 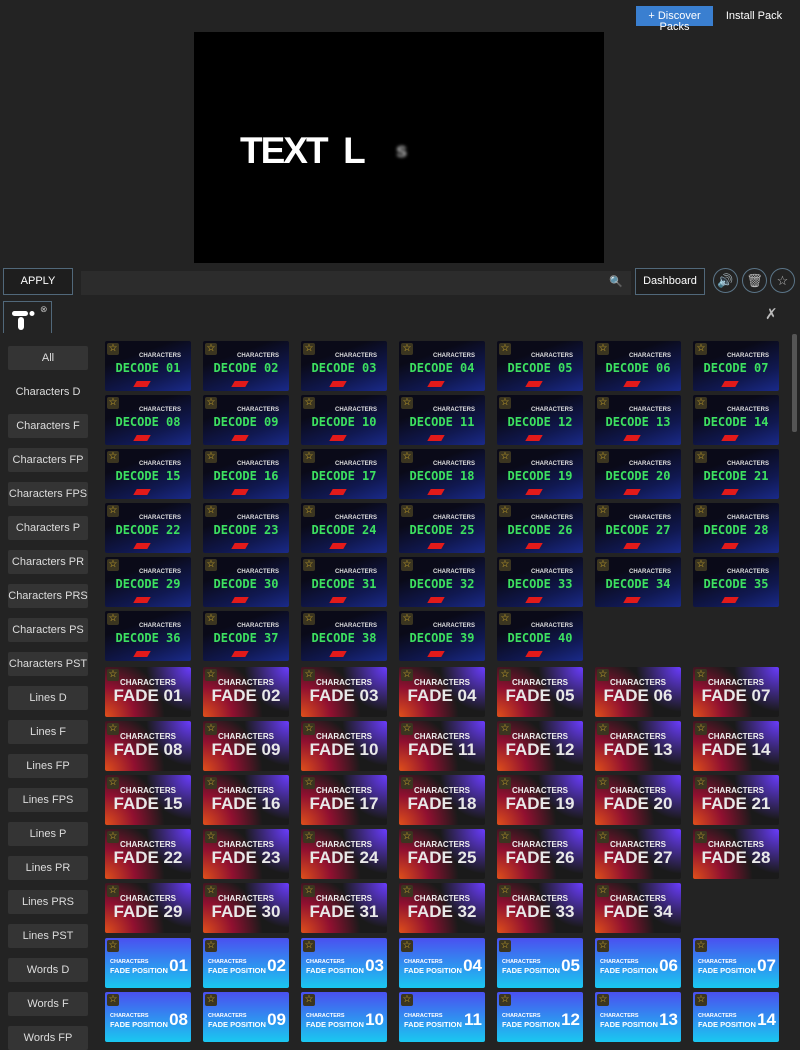 I want to click on preset-tile-decode-12: ☆ CHARACTERS DECODE 12, so click(x=540, y=420).